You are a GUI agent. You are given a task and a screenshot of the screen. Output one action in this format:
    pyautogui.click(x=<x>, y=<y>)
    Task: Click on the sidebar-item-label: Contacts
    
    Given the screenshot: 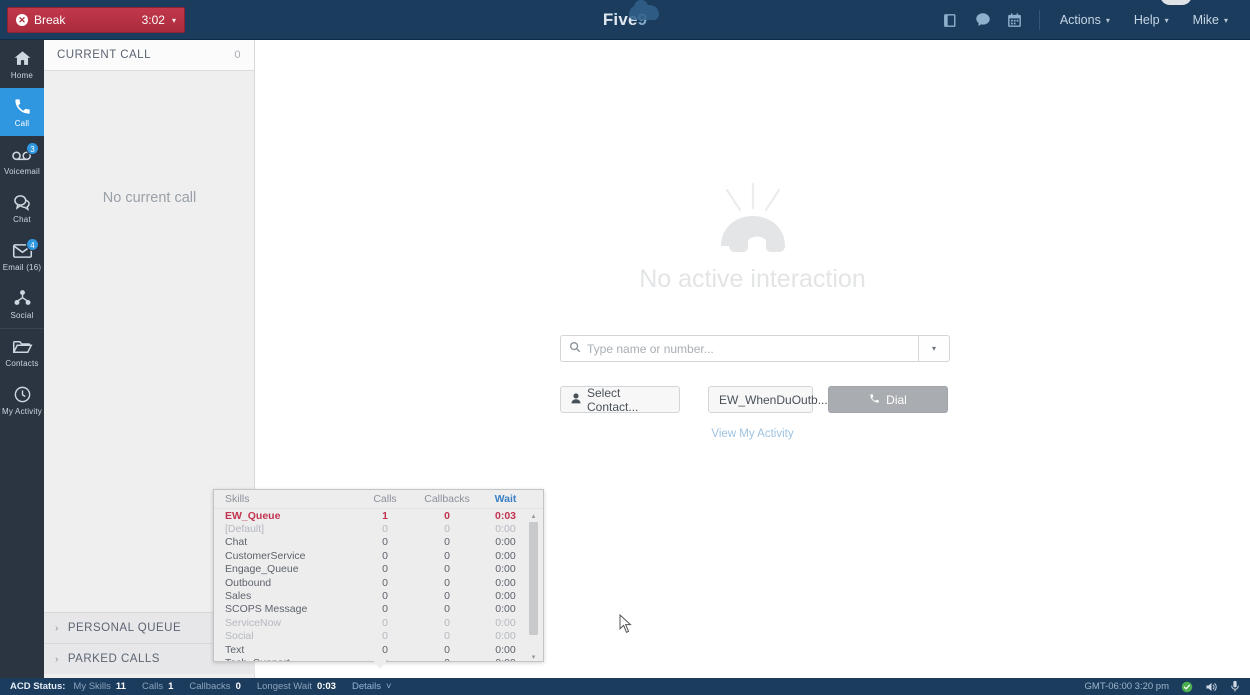 What is the action you would take?
    pyautogui.click(x=22, y=363)
    